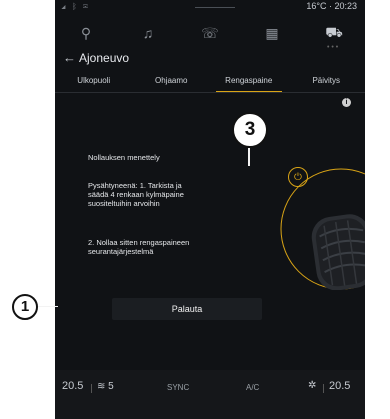 This screenshot has height=419, width=390. I want to click on tire-illustration, so click(315, 223).